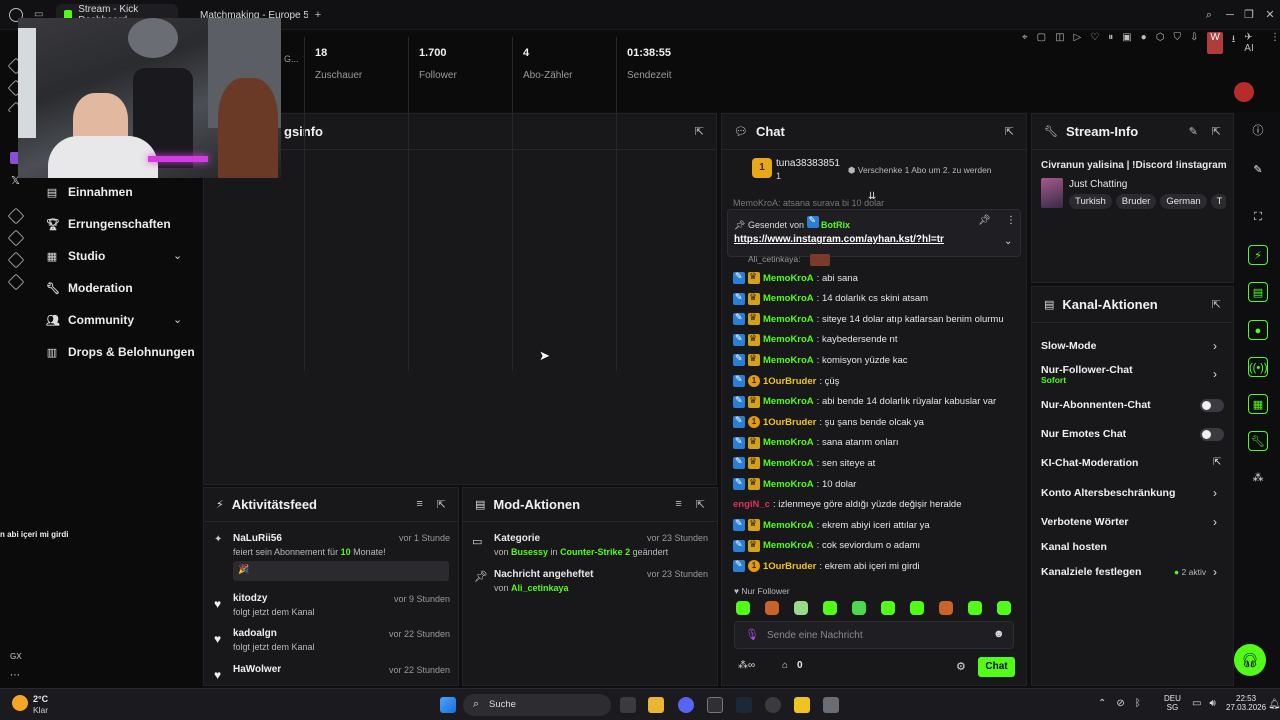 Image resolution: width=1280 pixels, height=720 pixels. I want to click on channel-action-item: Kanalziele festlegen, so click(1091, 572).